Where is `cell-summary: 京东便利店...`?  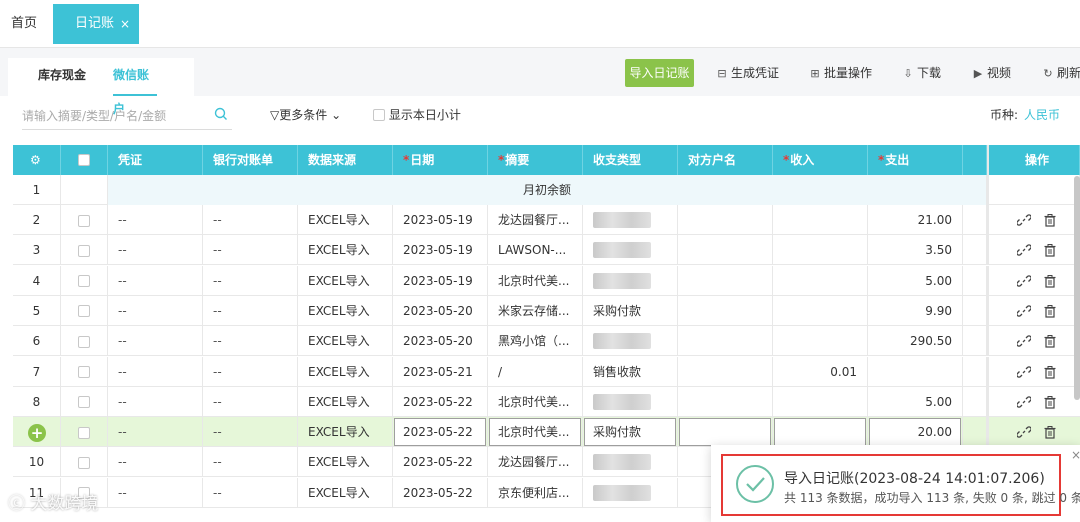 cell-summary: 京东便利店... is located at coordinates (535, 492).